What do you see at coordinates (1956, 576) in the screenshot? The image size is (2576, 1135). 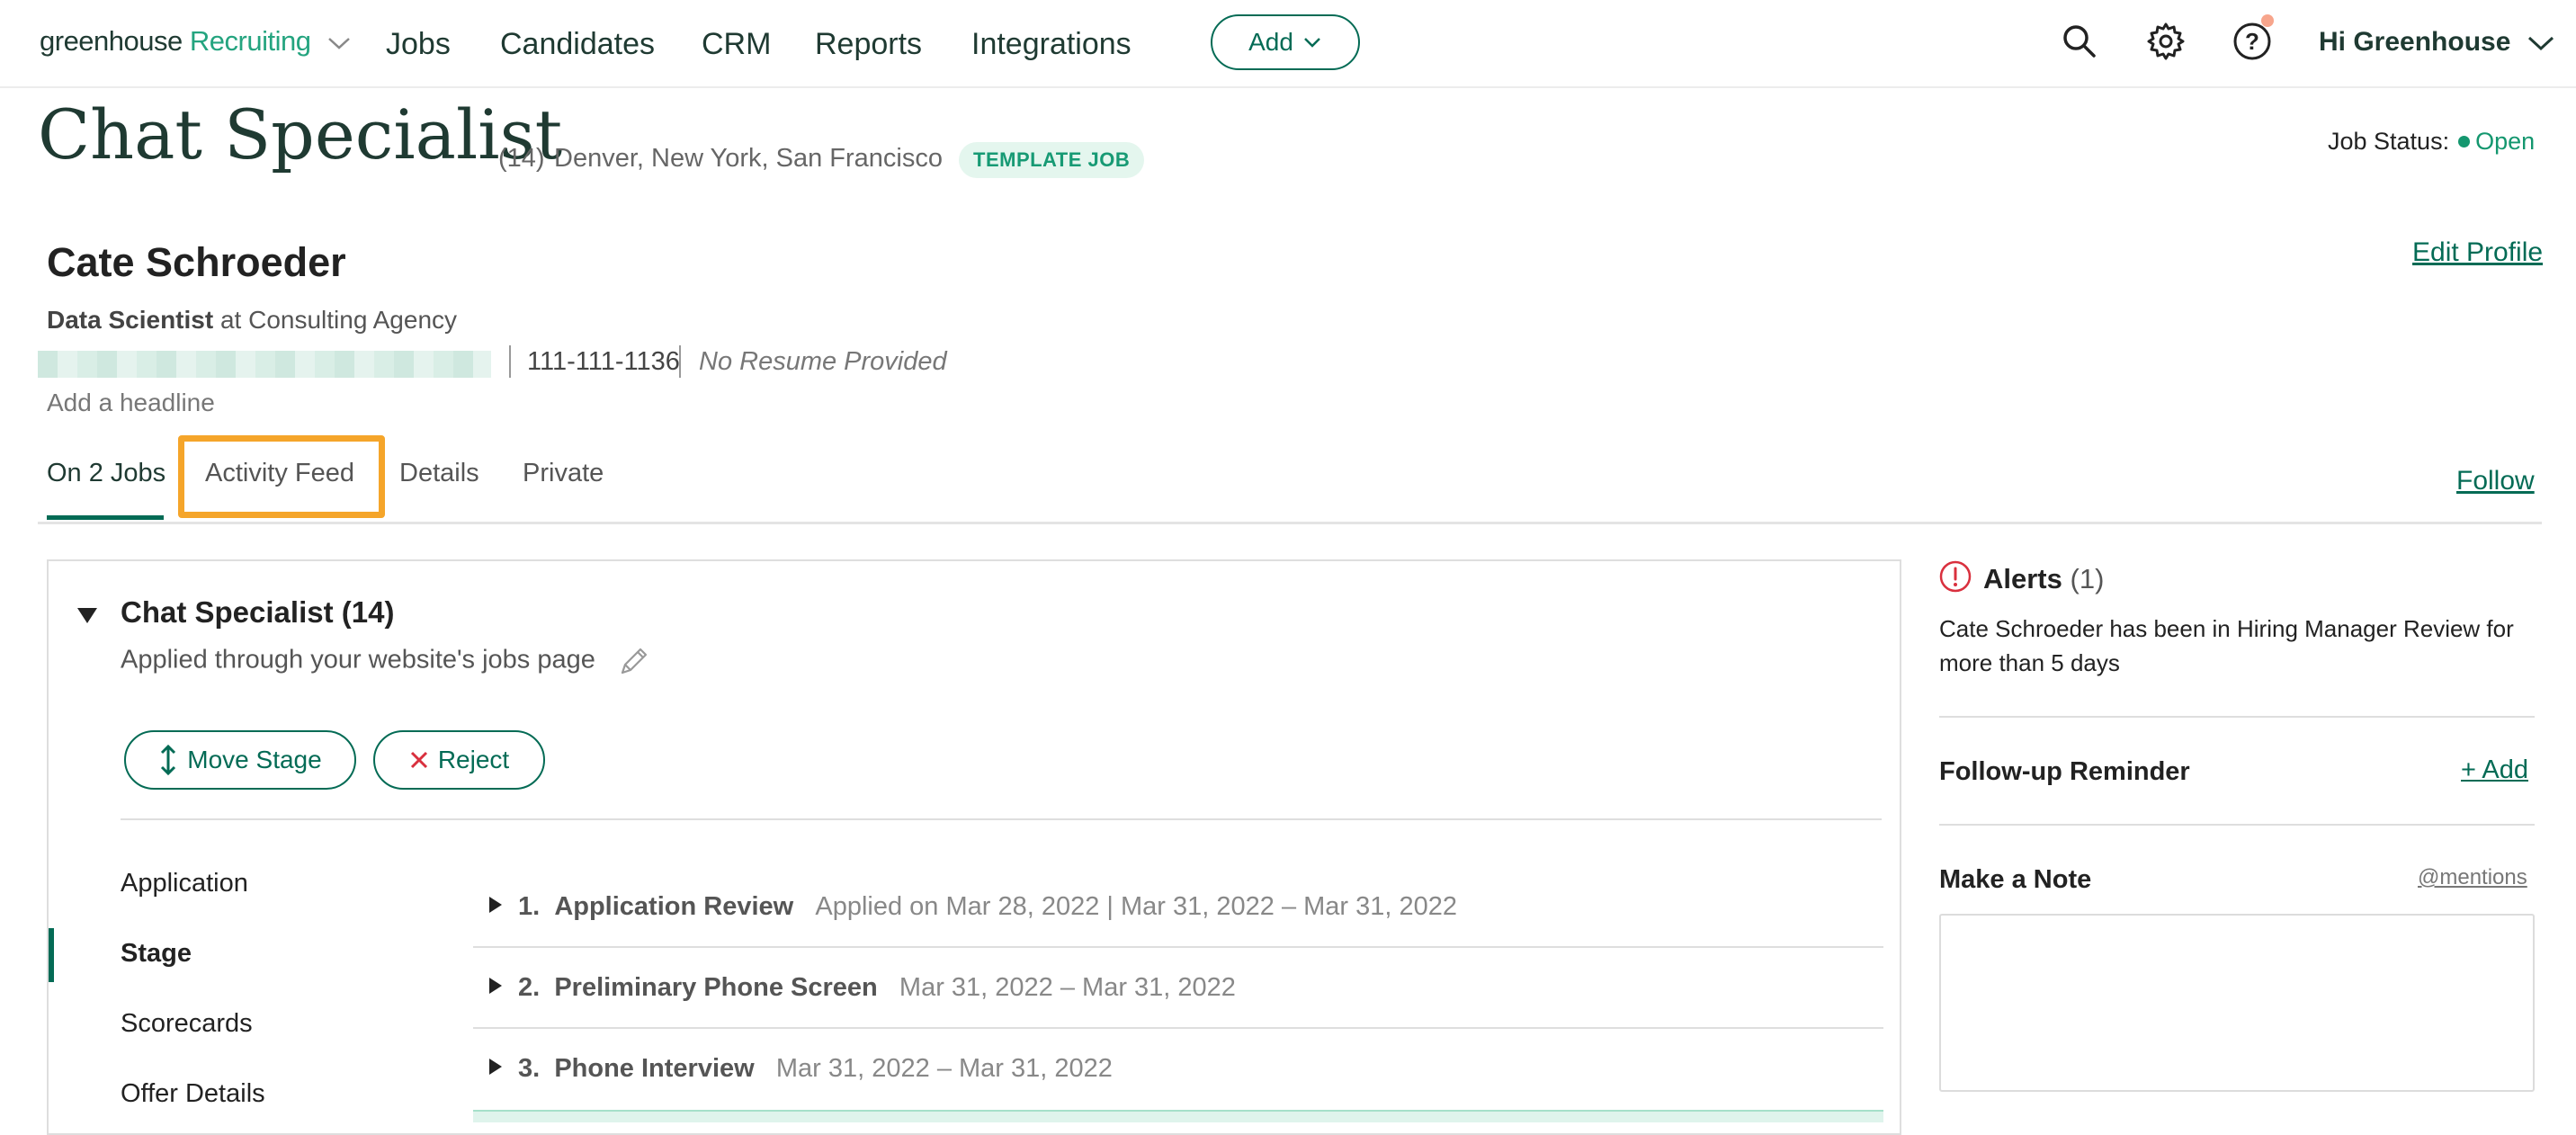 I see `alert-icon` at bounding box center [1956, 576].